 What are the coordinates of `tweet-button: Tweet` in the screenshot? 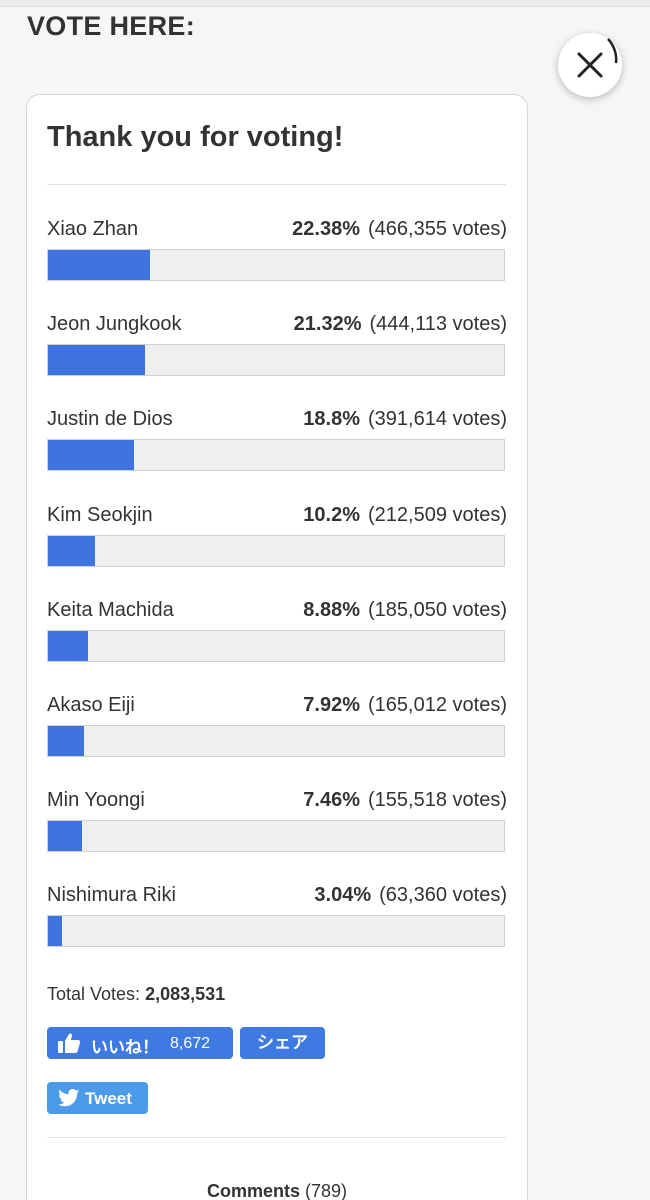 It's located at (97, 1098).